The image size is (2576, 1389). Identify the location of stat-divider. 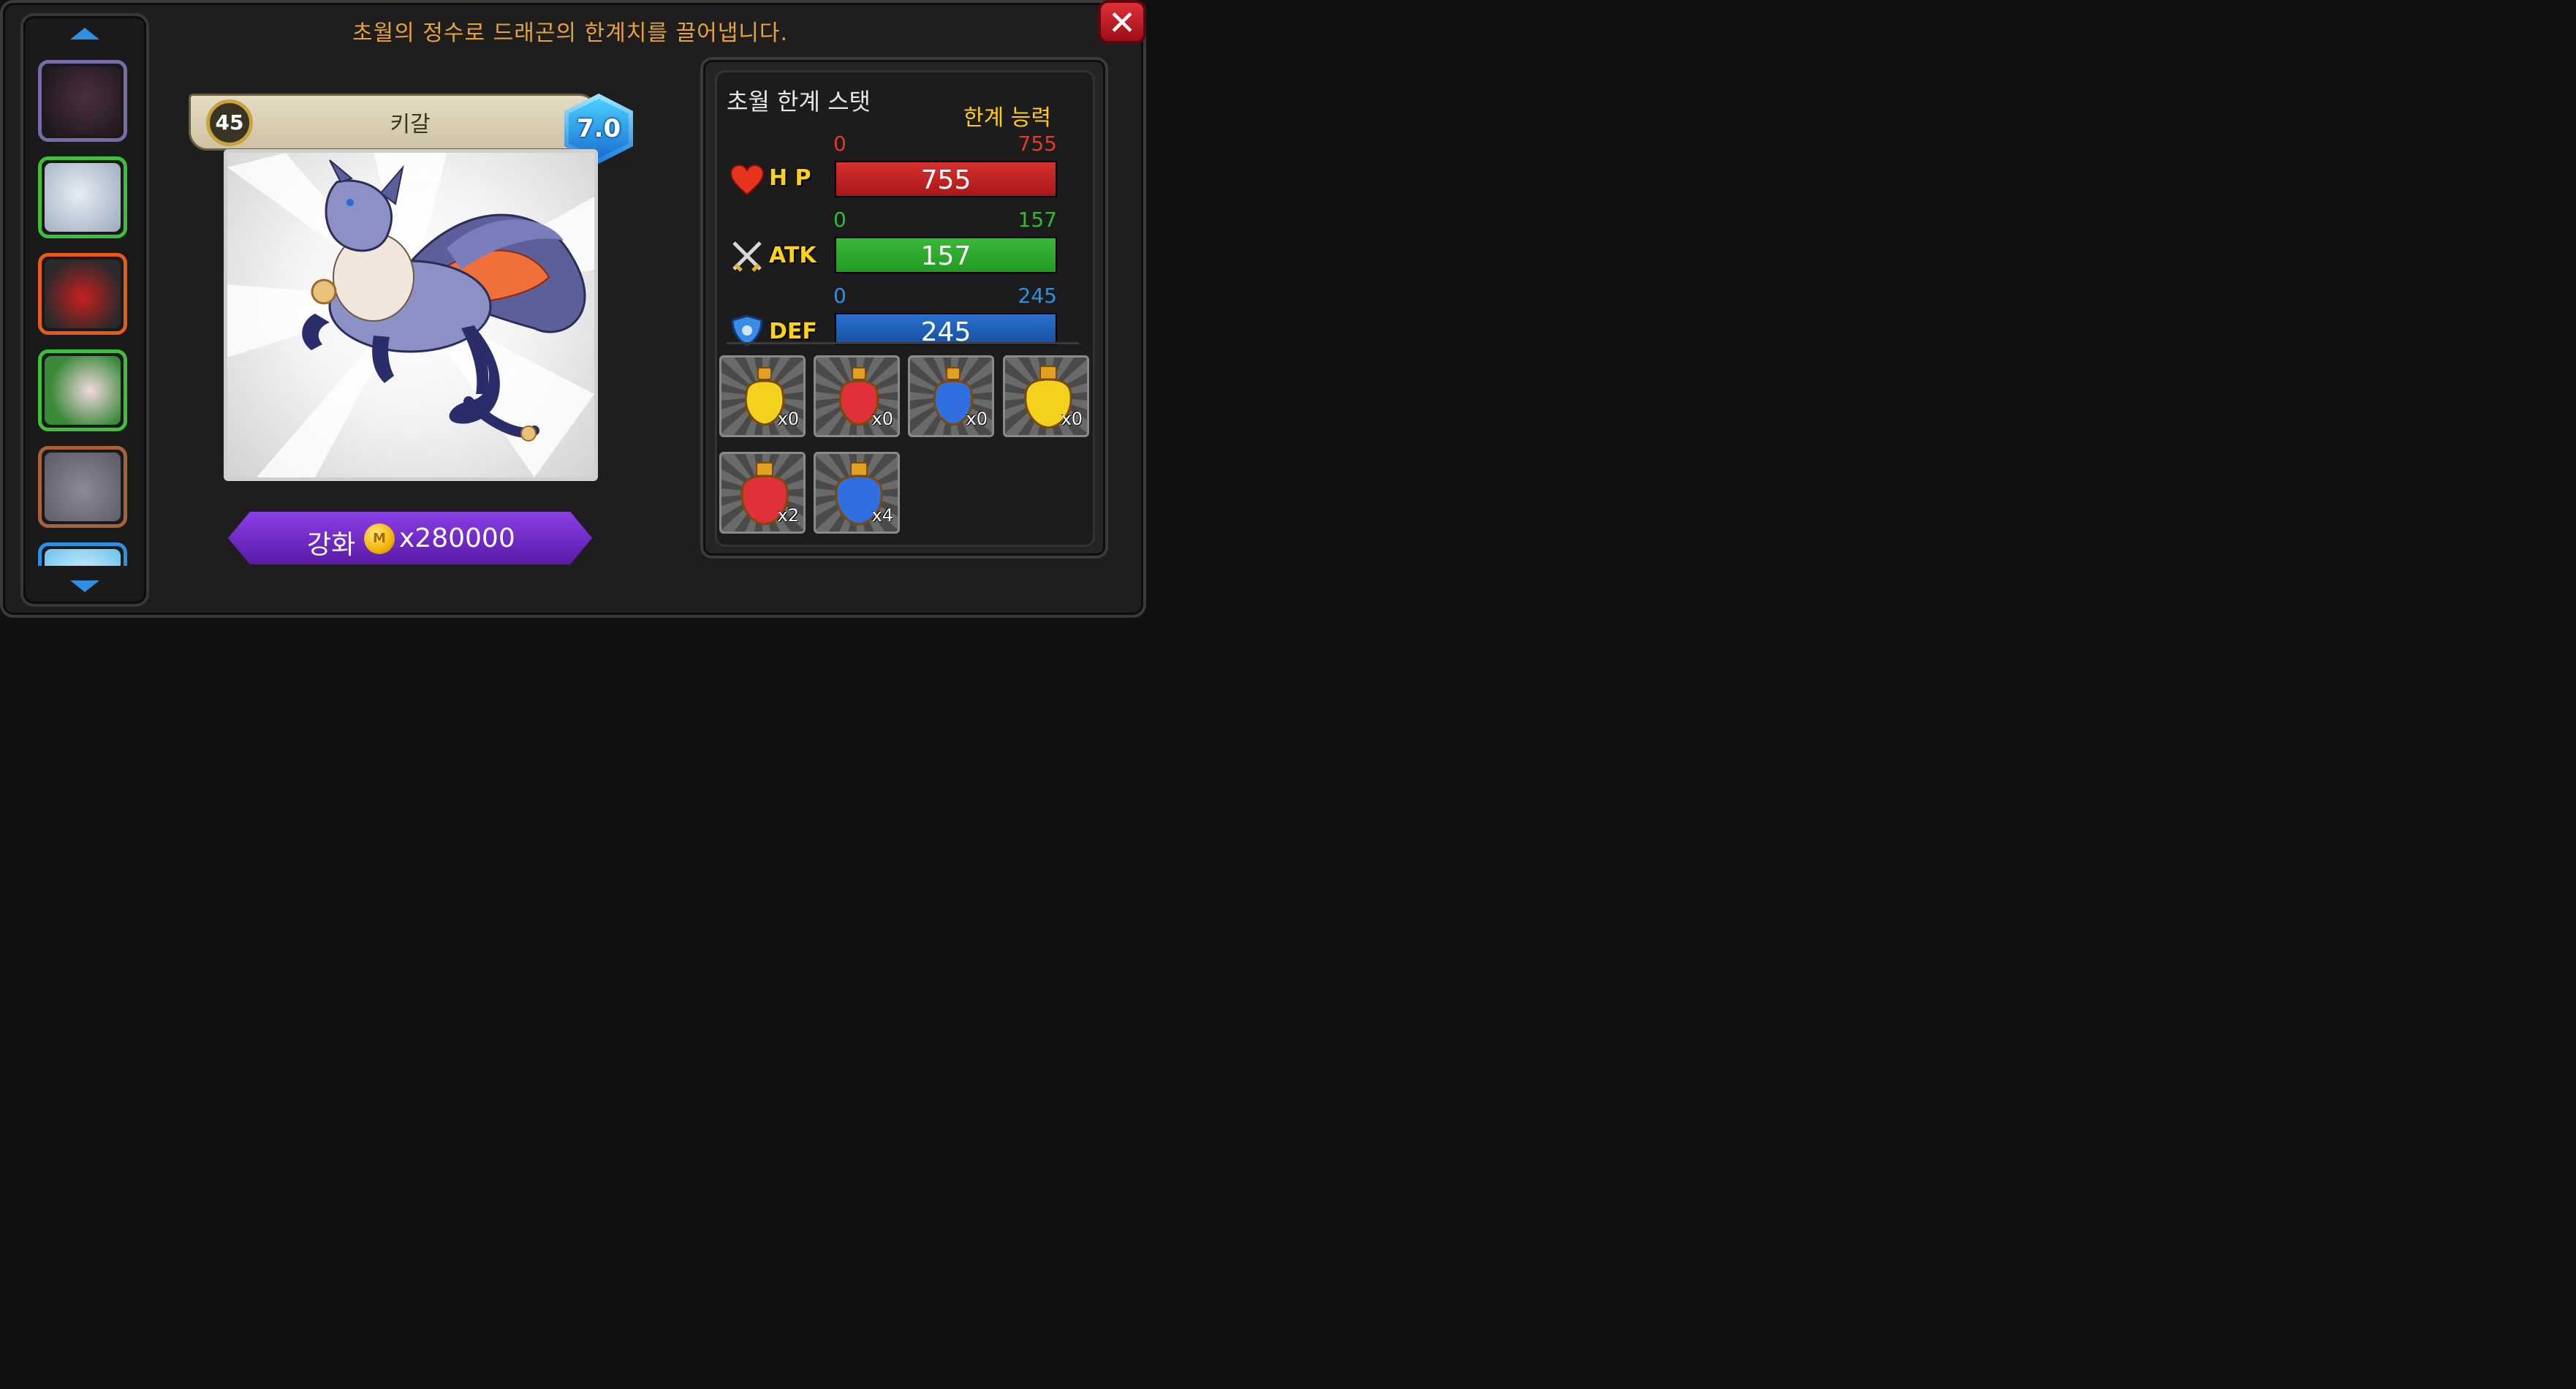
(903, 343).